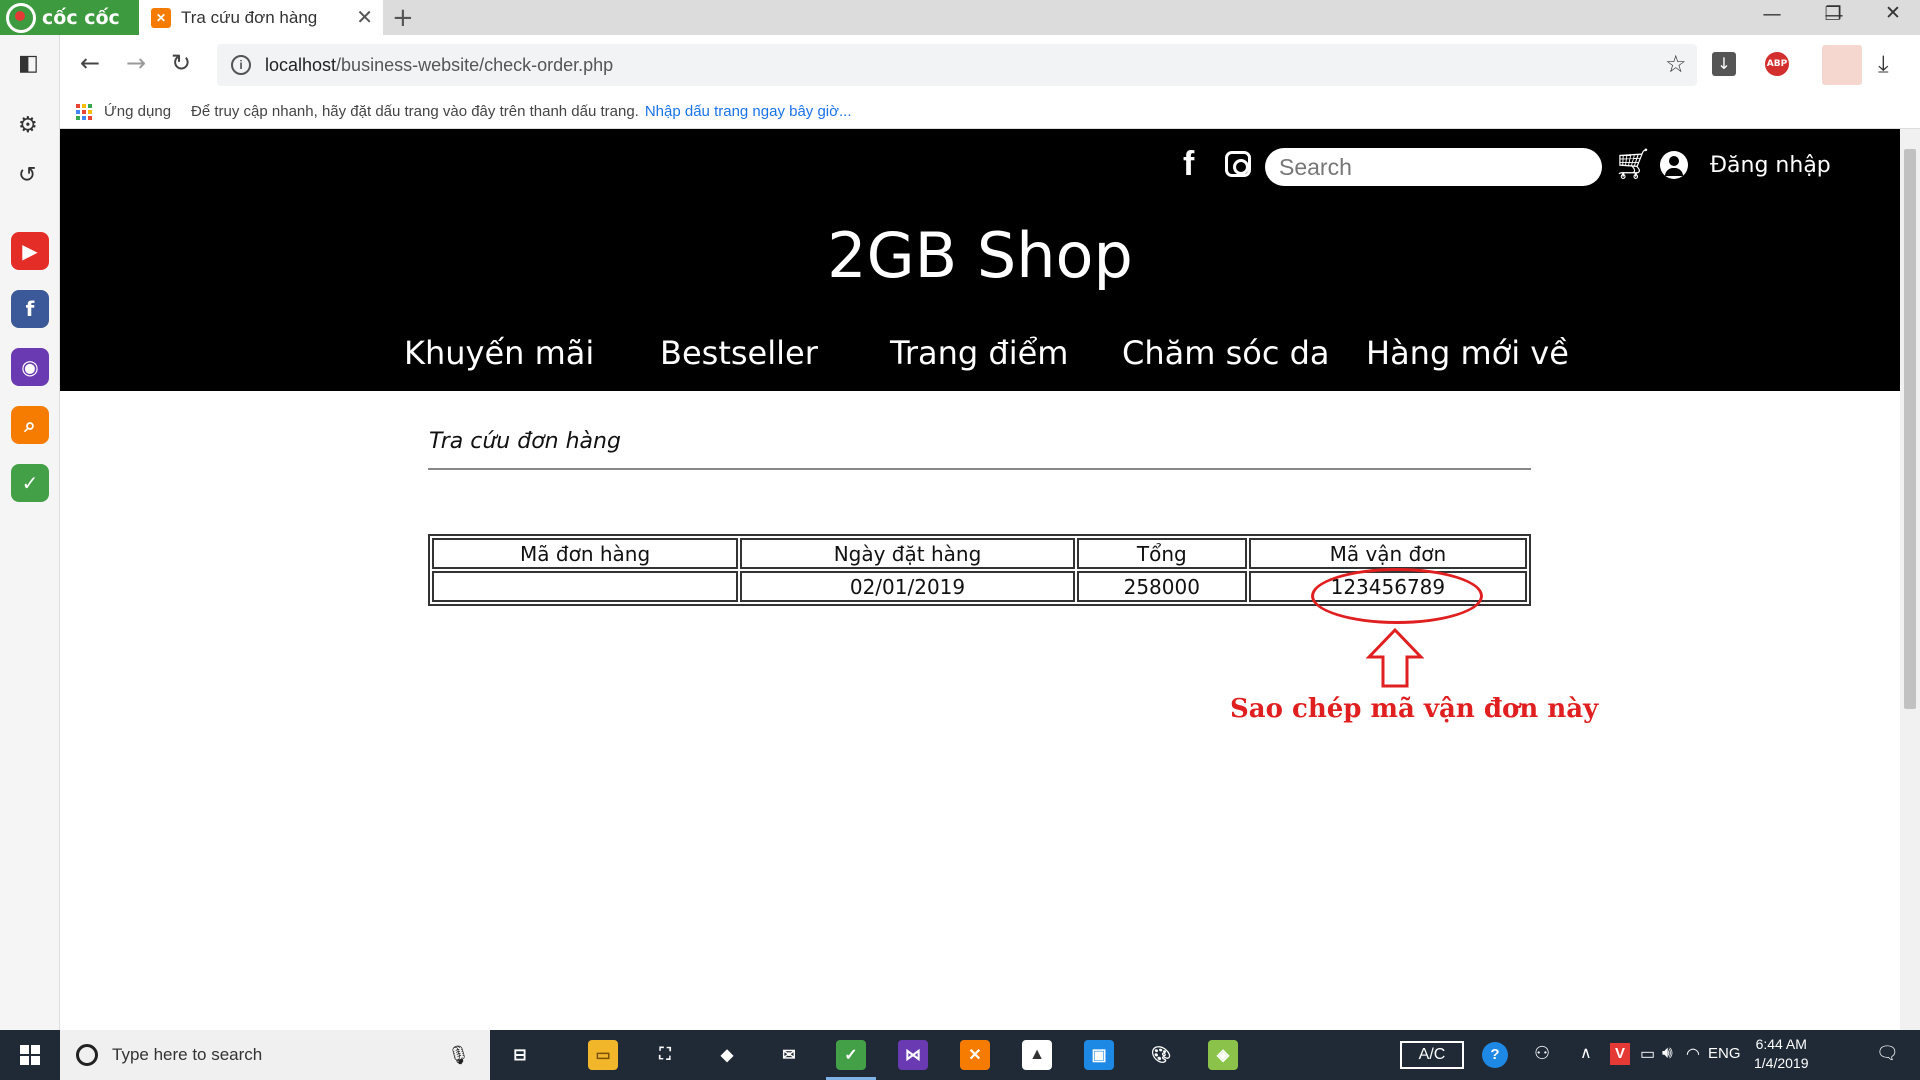 The height and width of the screenshot is (1080, 1920). What do you see at coordinates (739, 353) in the screenshot?
I see `nav-item-bestseller: Bestseller` at bounding box center [739, 353].